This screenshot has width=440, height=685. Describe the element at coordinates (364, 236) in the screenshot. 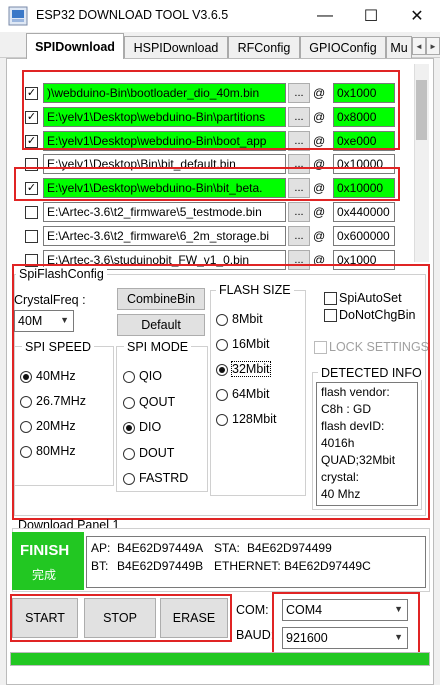

I see `address-input: 0x600000` at that location.